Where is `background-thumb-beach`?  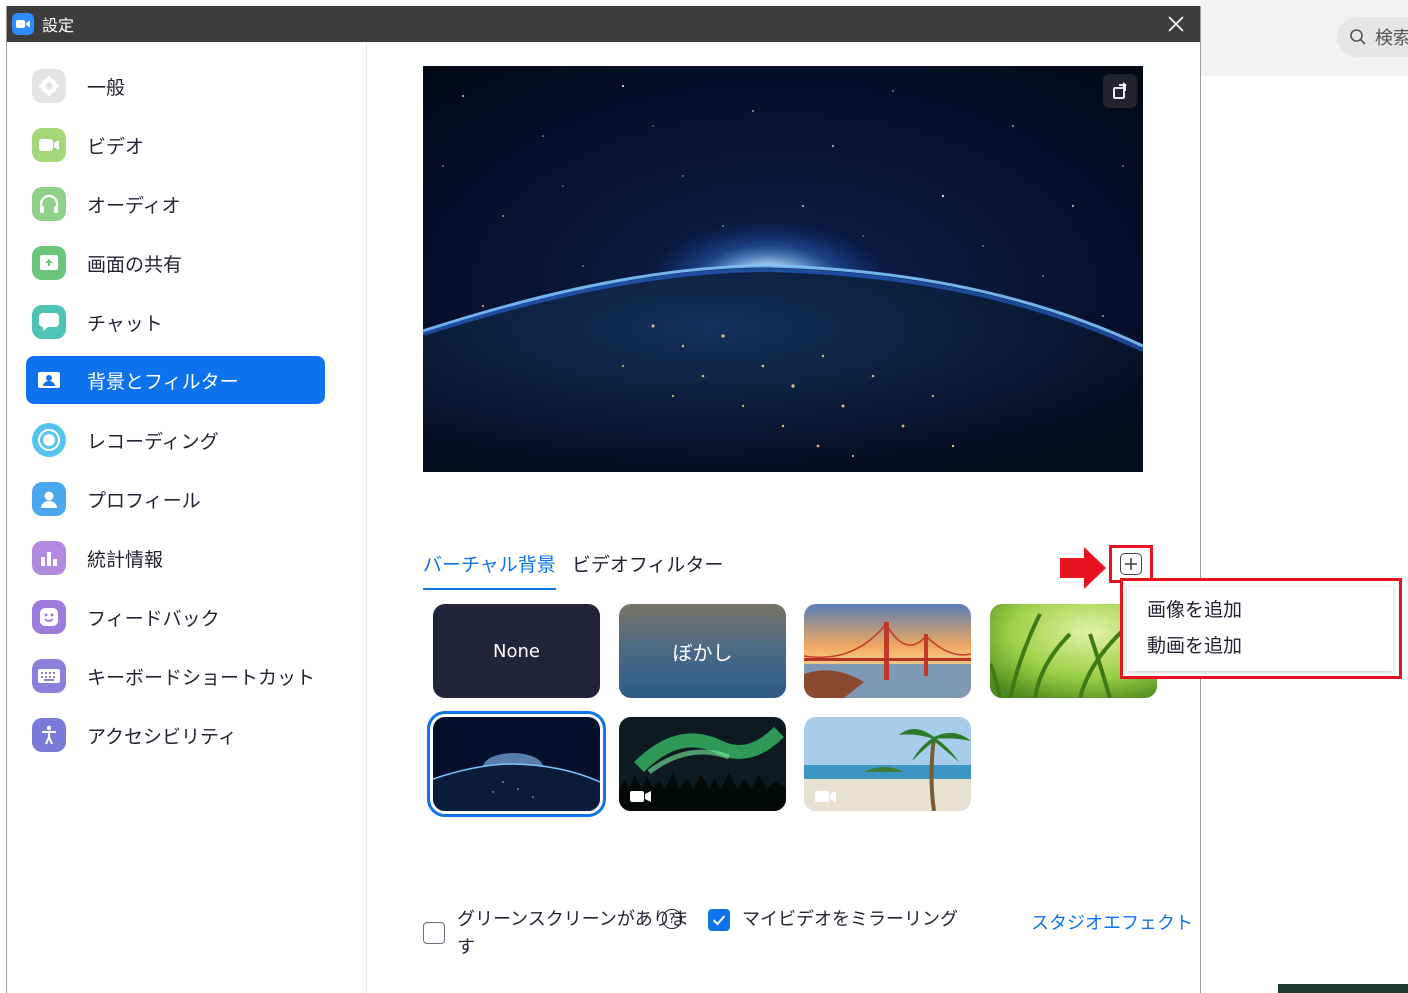
background-thumb-beach is located at coordinates (887, 764).